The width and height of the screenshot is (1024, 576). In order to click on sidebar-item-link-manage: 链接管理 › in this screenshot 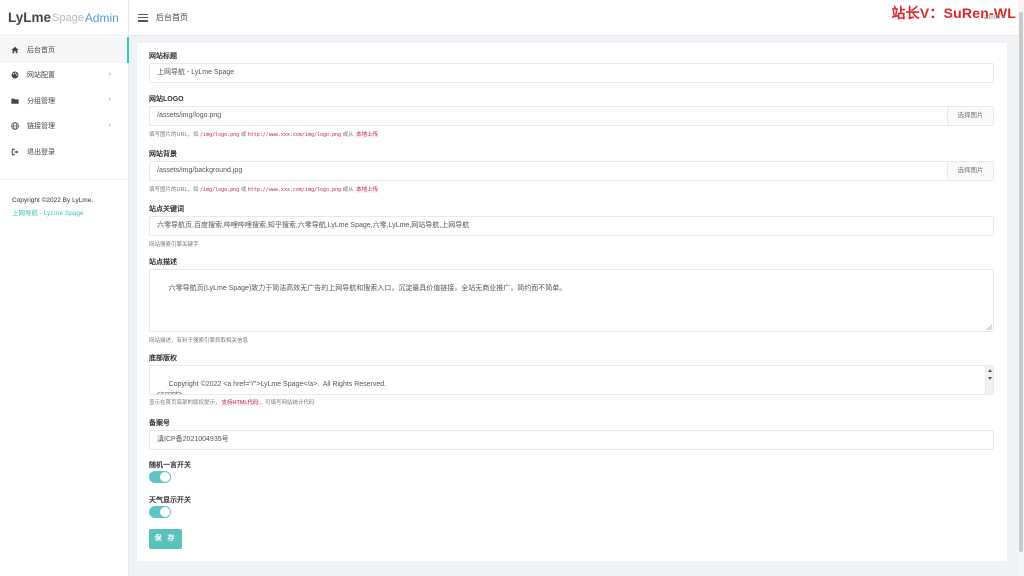, I will do `click(64, 127)`.